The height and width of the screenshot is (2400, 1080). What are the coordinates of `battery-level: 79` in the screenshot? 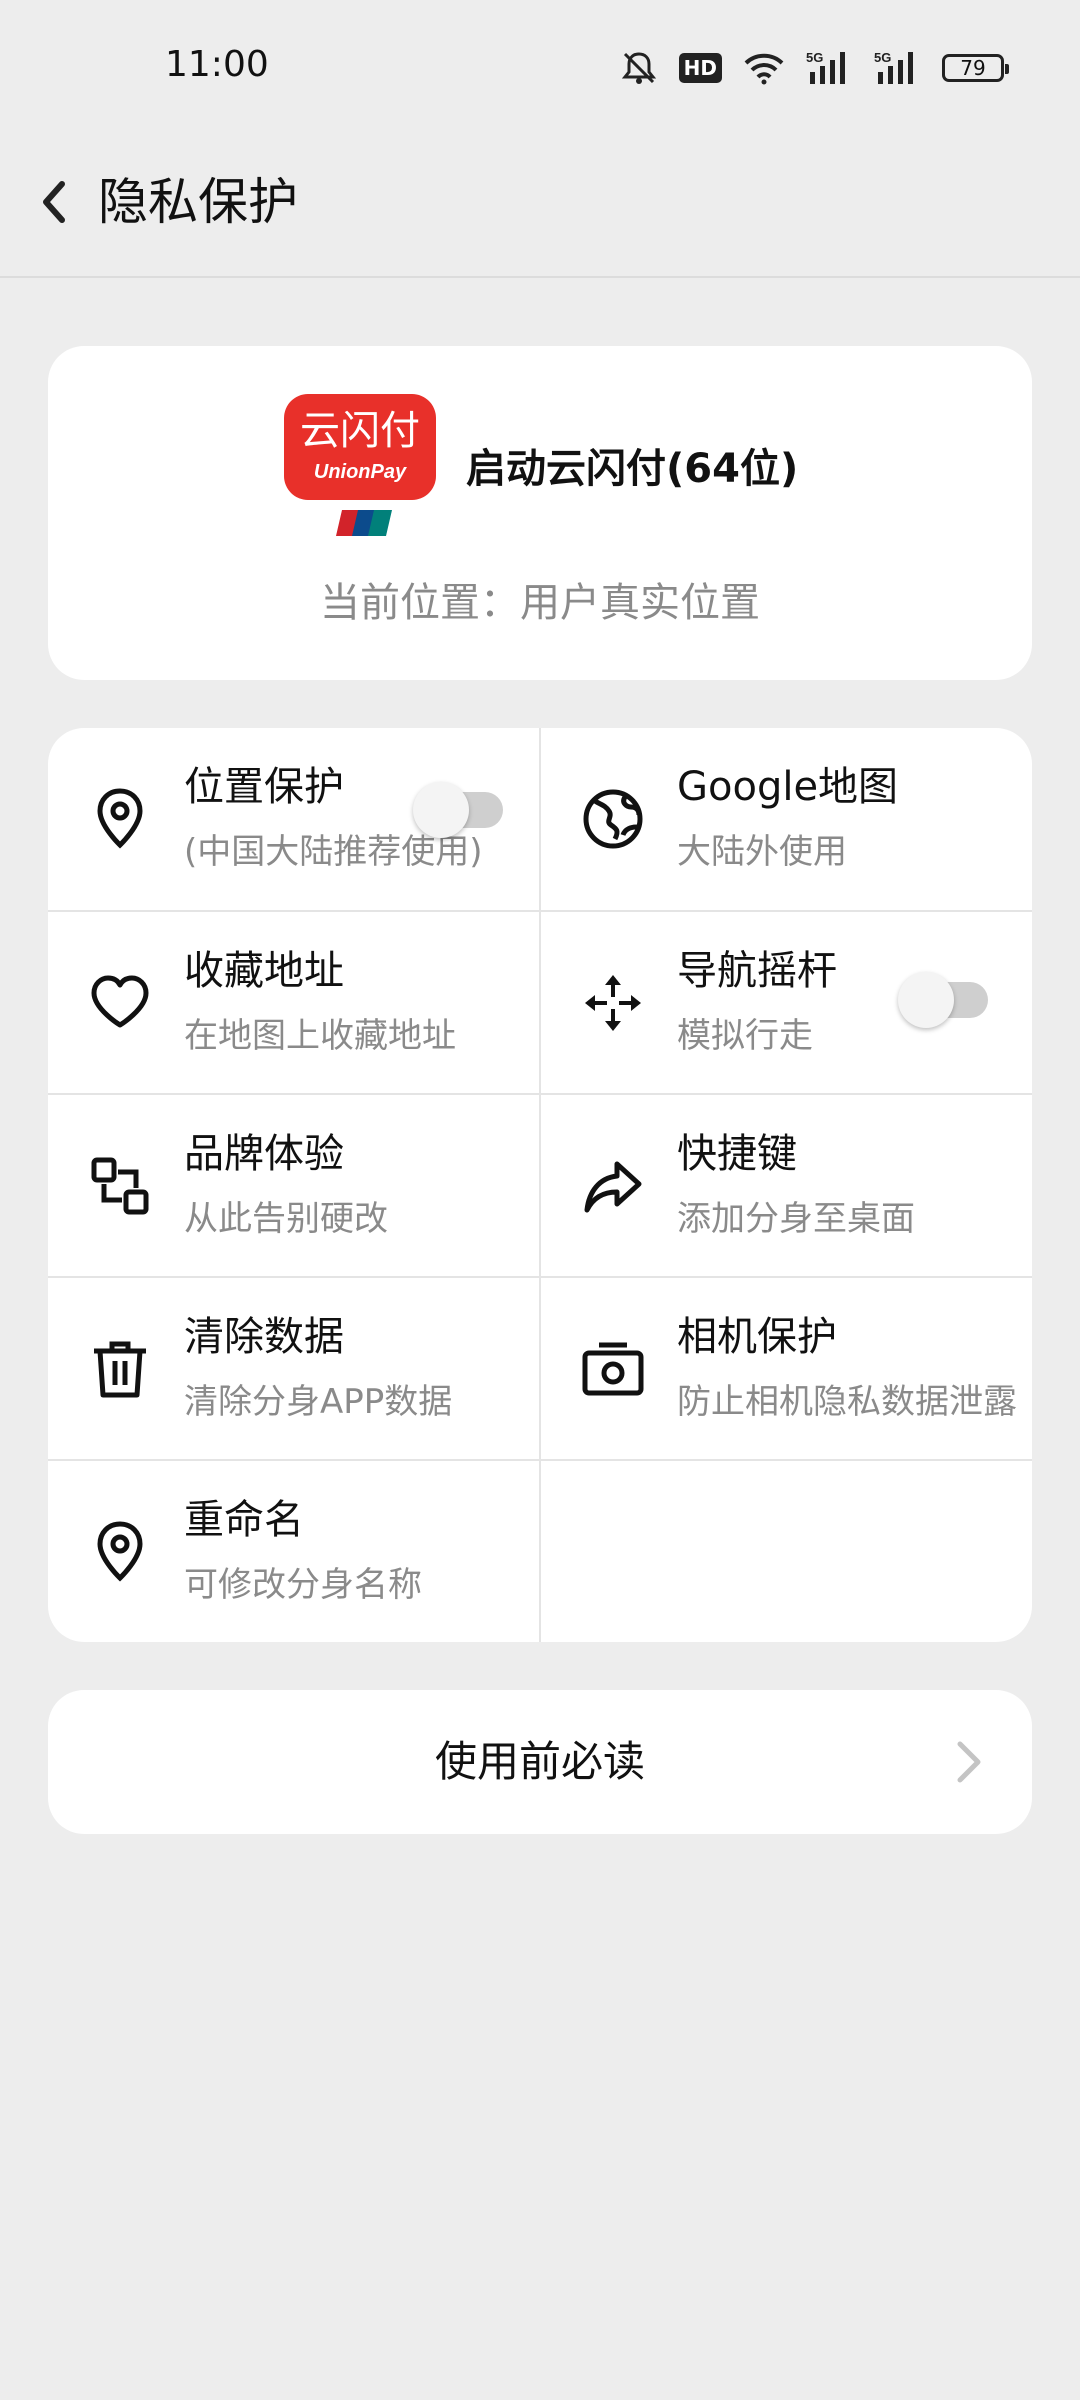 It's located at (973, 68).